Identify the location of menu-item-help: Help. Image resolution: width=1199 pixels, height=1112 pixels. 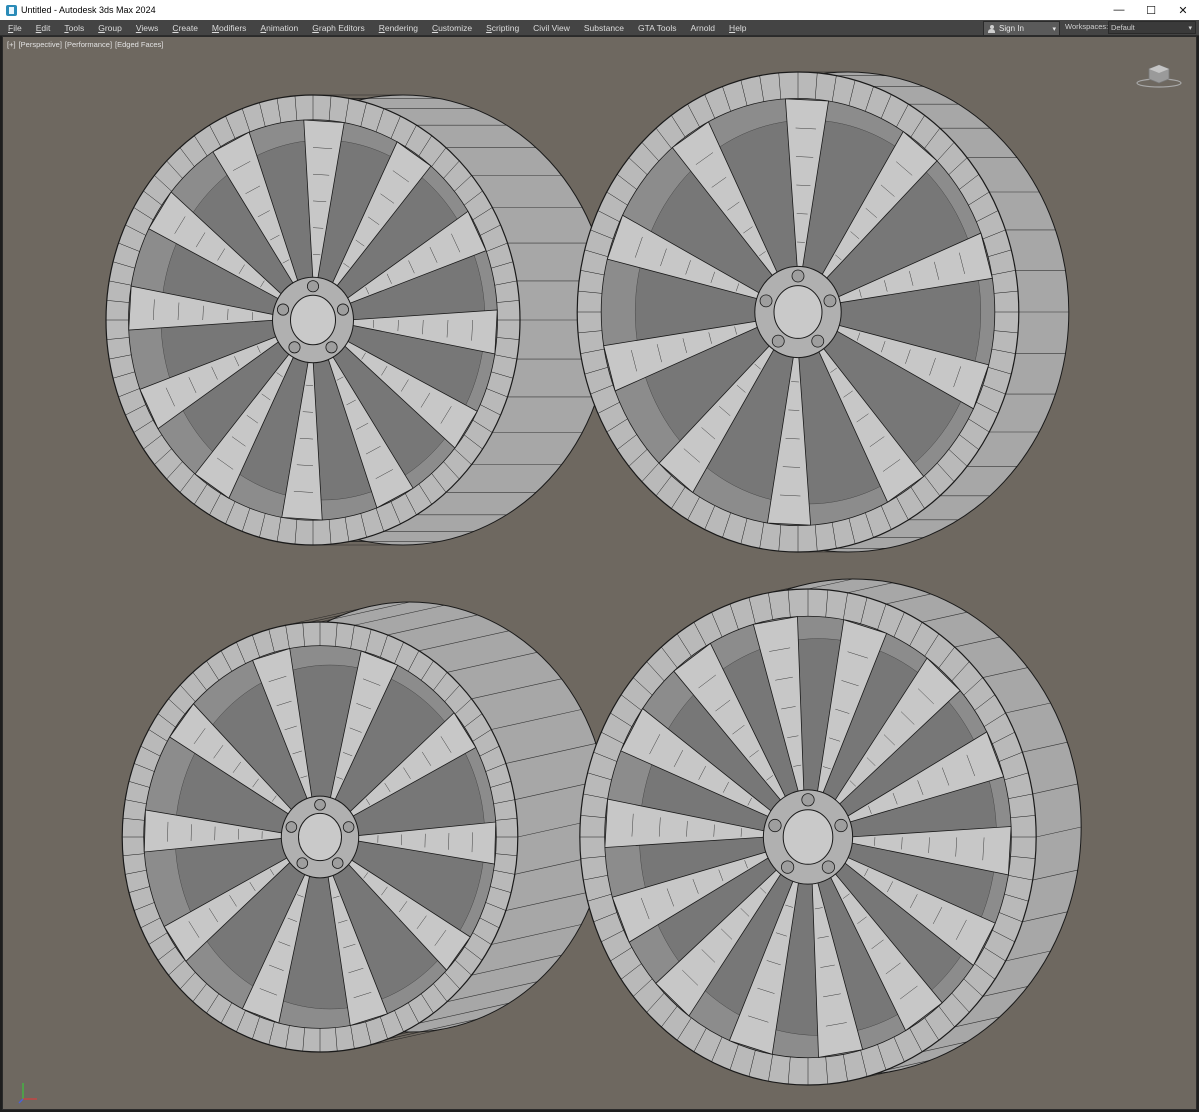
(737, 28).